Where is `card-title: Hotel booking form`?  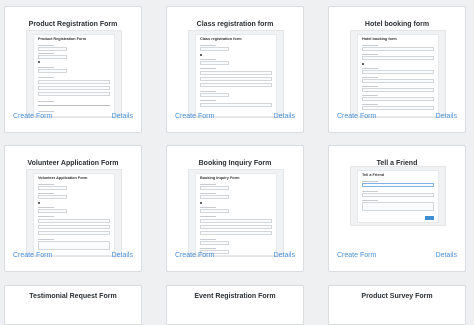
card-title: Hotel booking form is located at coordinates (397, 24).